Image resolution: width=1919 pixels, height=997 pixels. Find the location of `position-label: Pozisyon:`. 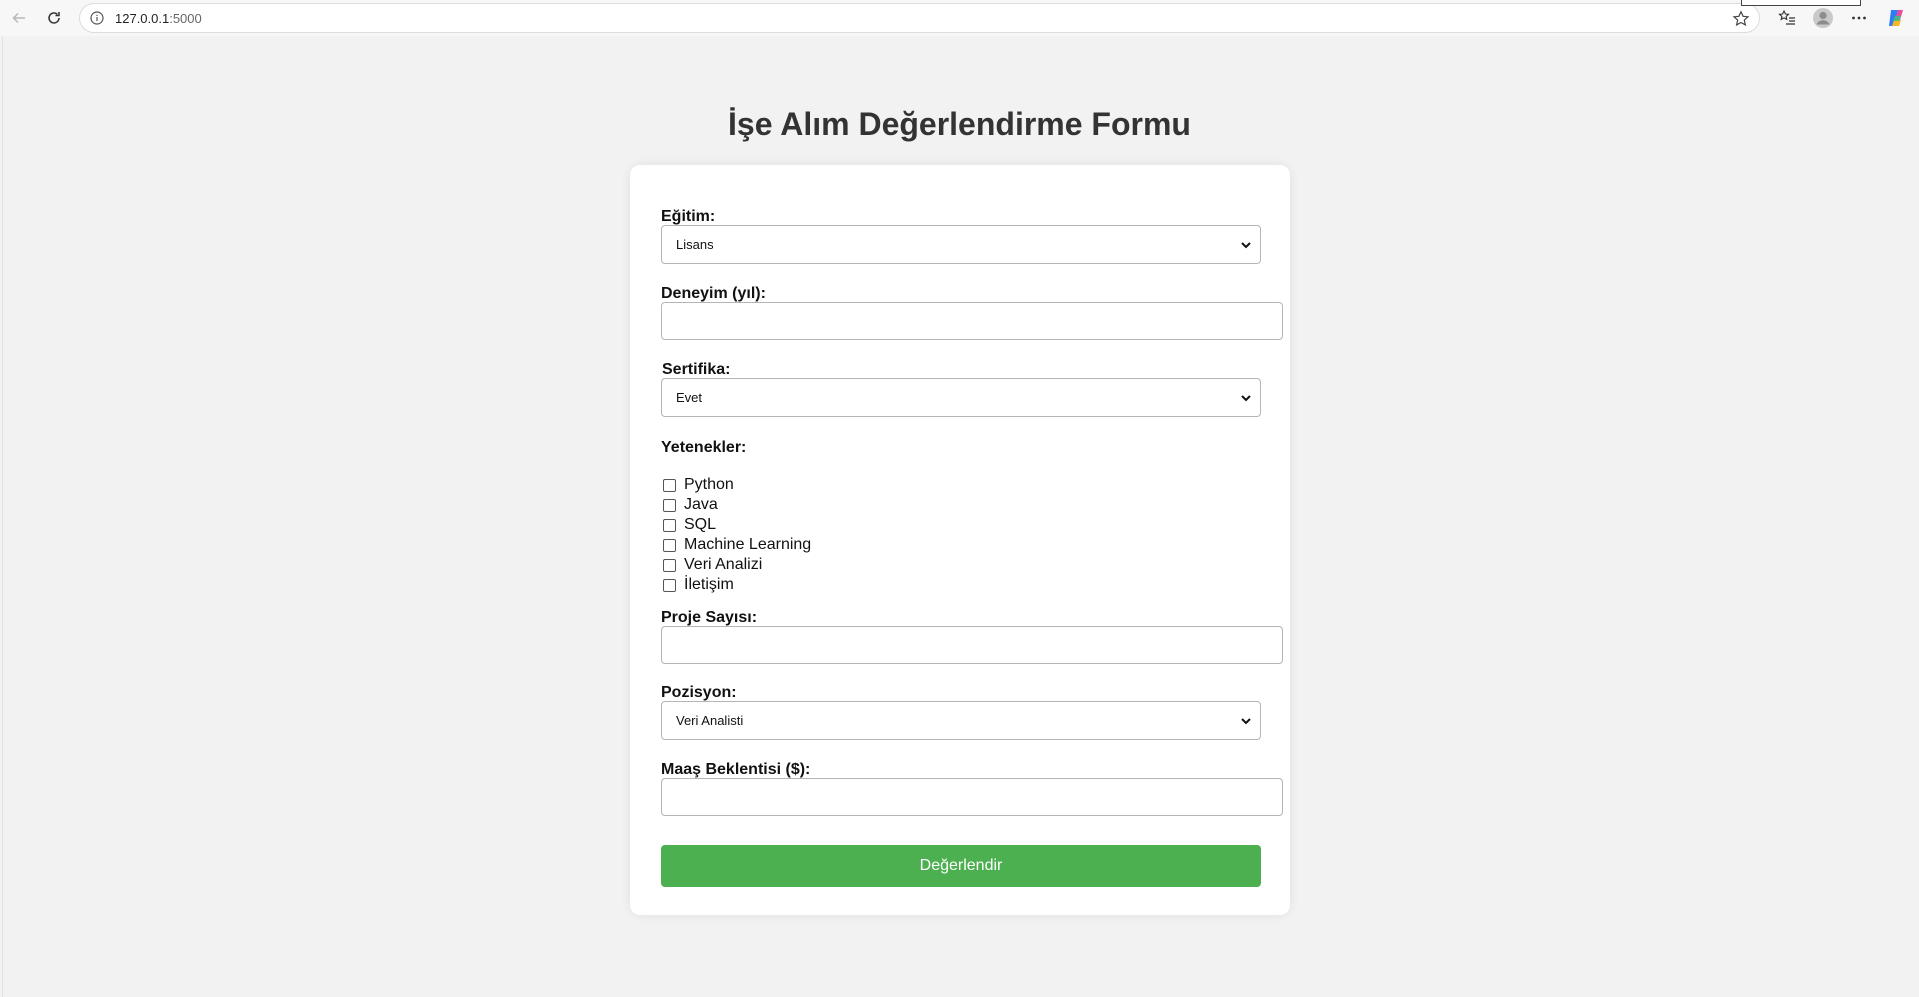

position-label: Pozisyon: is located at coordinates (699, 692).